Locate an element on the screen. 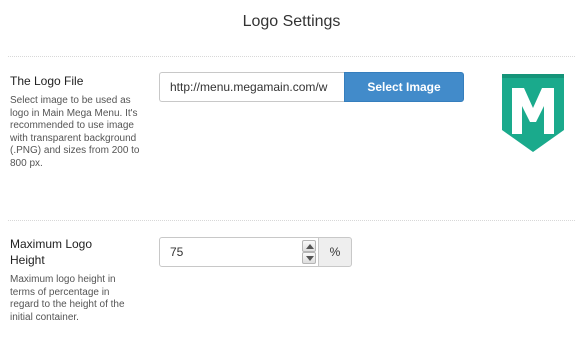 This screenshot has height=359, width=583. divider-top is located at coordinates (291, 56).